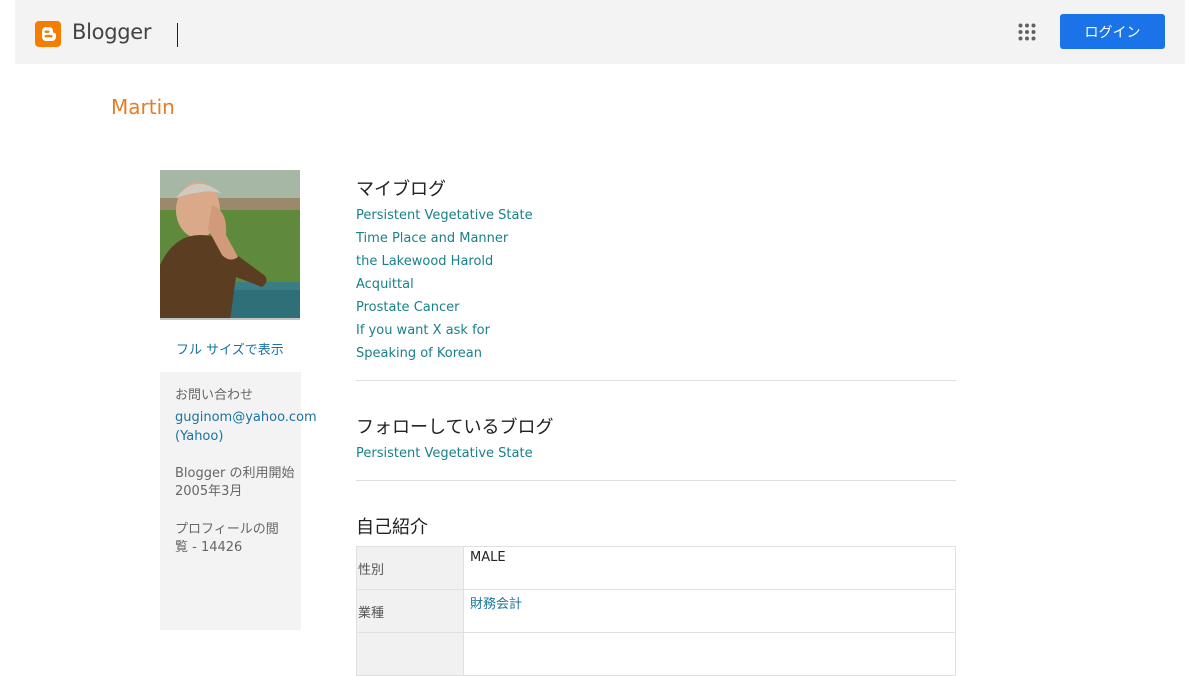  Describe the element at coordinates (199, 437) in the screenshot. I see `contact-service-link: (Yahoo)` at that location.